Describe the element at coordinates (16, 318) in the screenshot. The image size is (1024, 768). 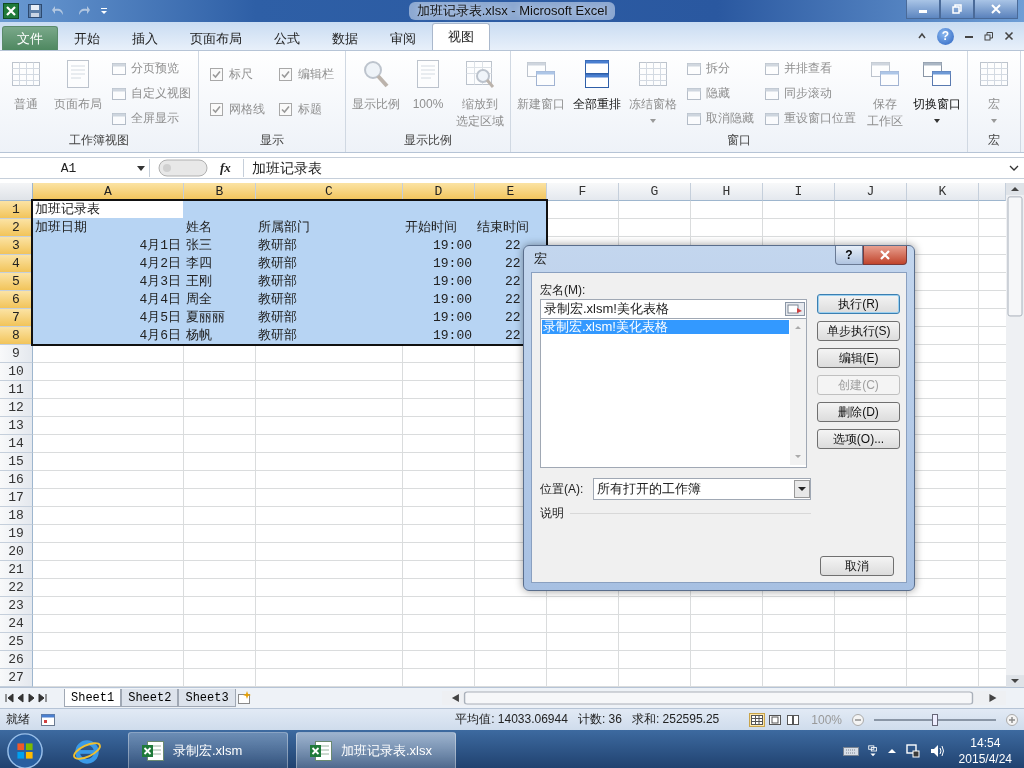
I see `row-header: 7` at that location.